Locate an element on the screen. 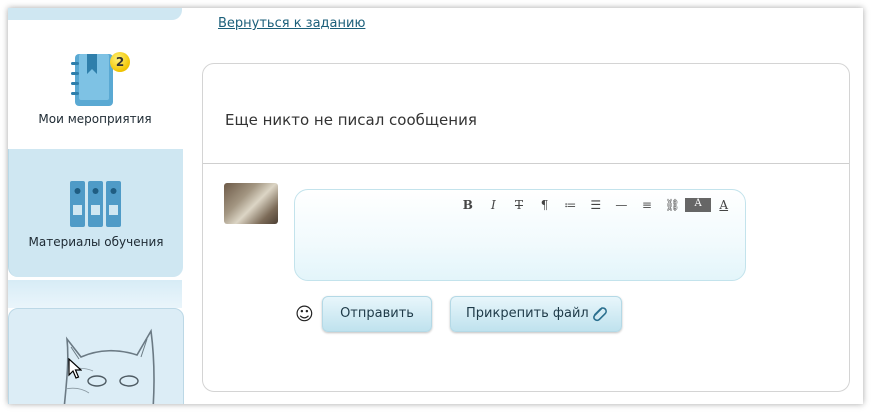  sidebar-item-label: Материалы обучения is located at coordinates (96, 242).